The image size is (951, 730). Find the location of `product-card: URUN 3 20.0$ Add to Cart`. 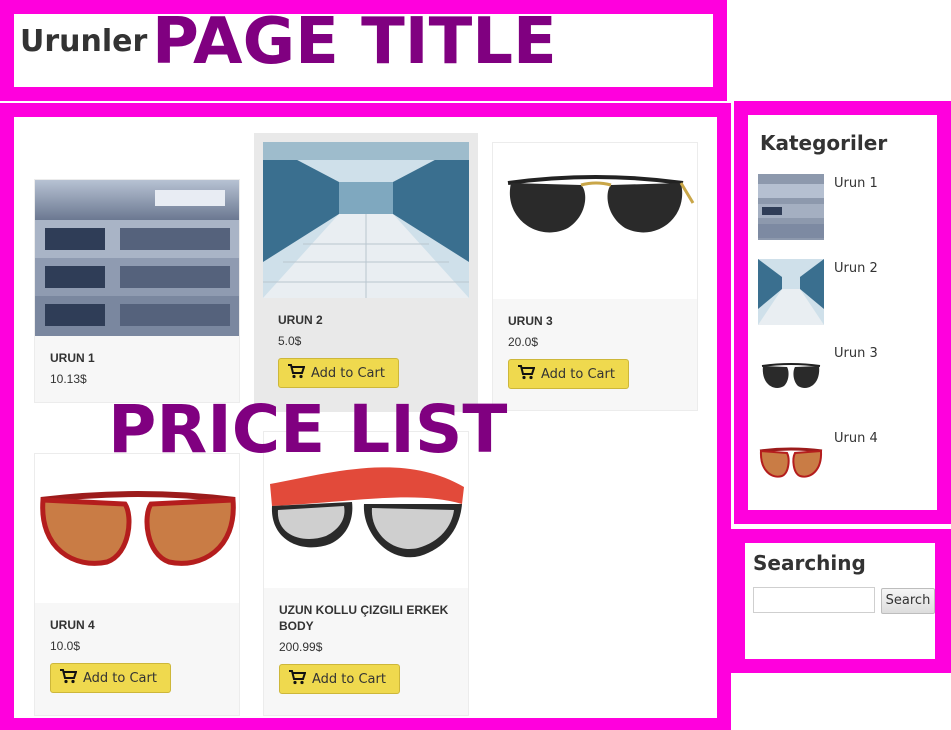

product-card: URUN 3 20.0$ Add to Cart is located at coordinates (595, 276).